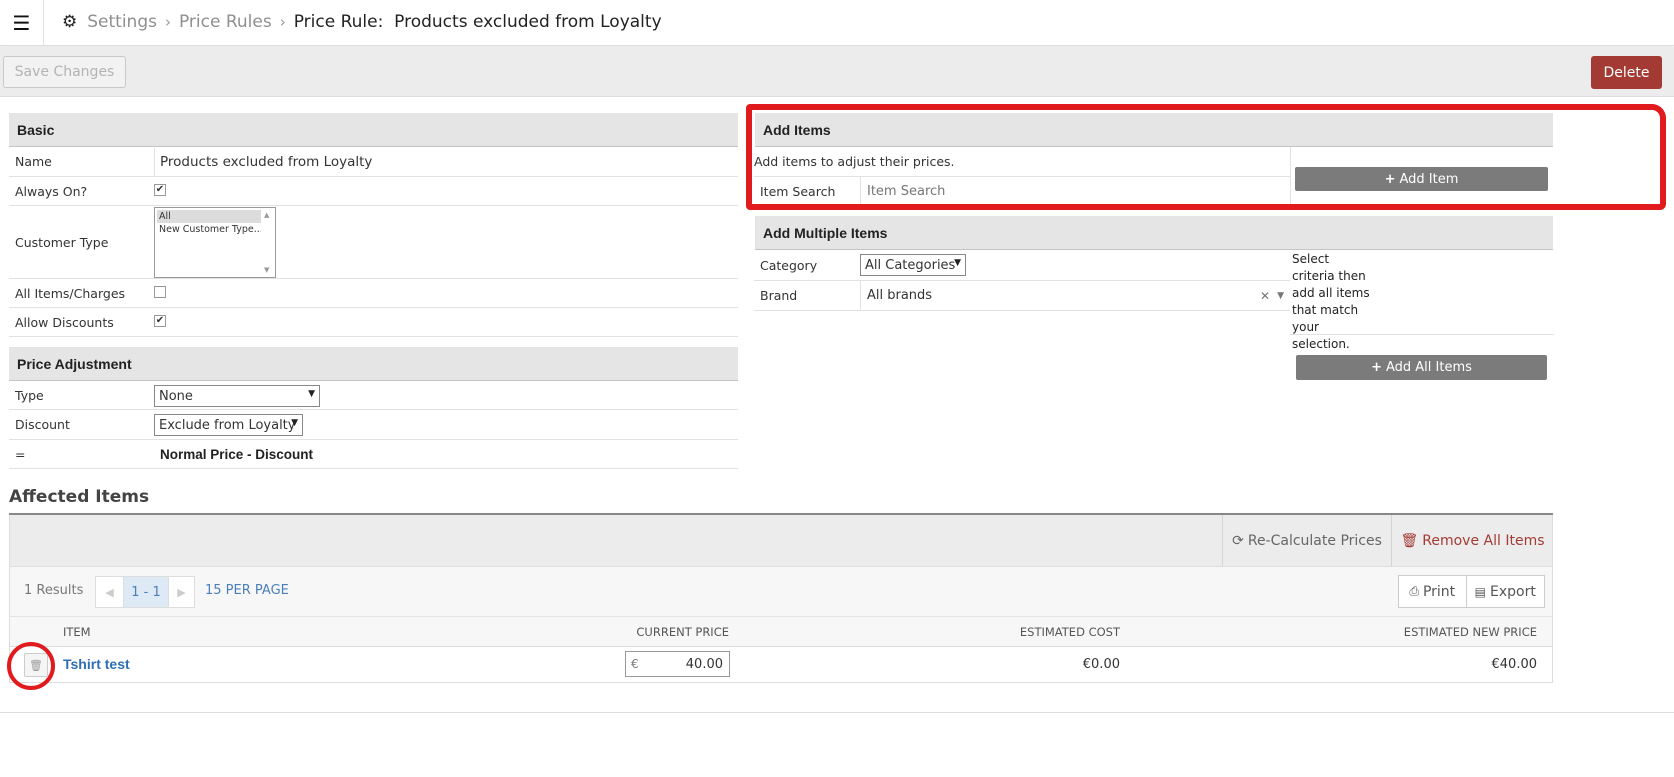 This screenshot has width=1674, height=777. Describe the element at coordinates (1075, 295) in the screenshot. I see `brand-select: All brands ✕ ▼` at that location.